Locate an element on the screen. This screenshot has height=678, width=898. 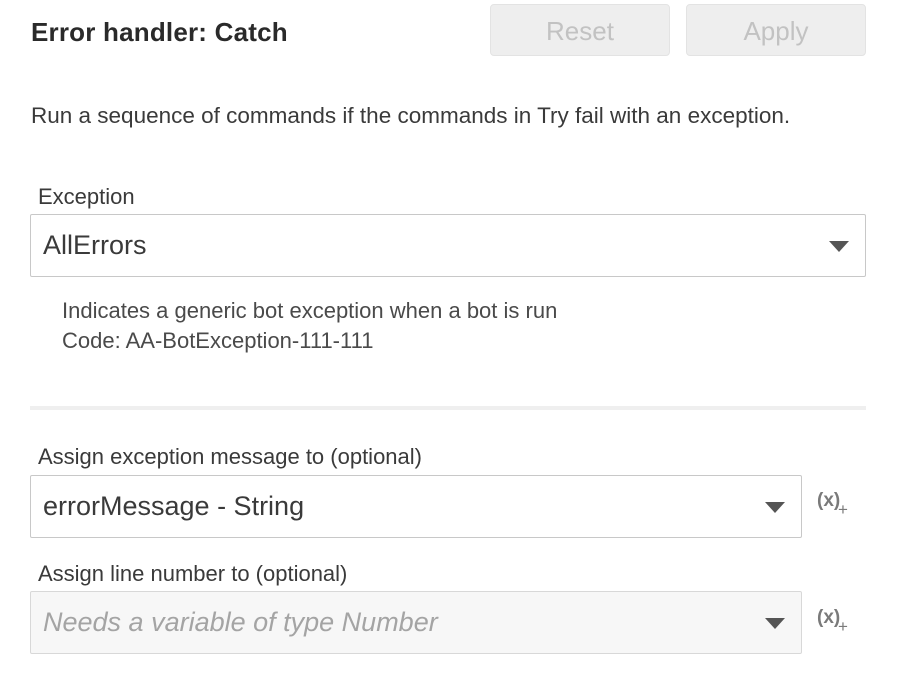
reset-button: Reset is located at coordinates (580, 30).